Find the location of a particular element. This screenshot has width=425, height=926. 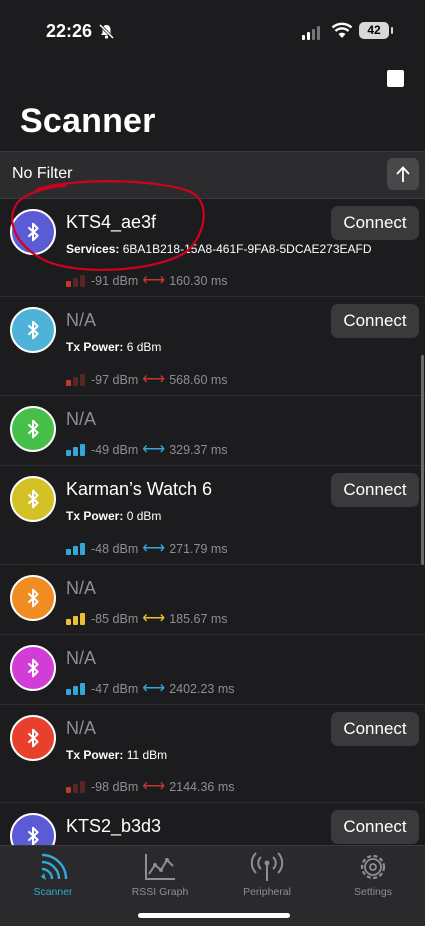

advertising-interval: 160.30 ms is located at coordinates (198, 281).